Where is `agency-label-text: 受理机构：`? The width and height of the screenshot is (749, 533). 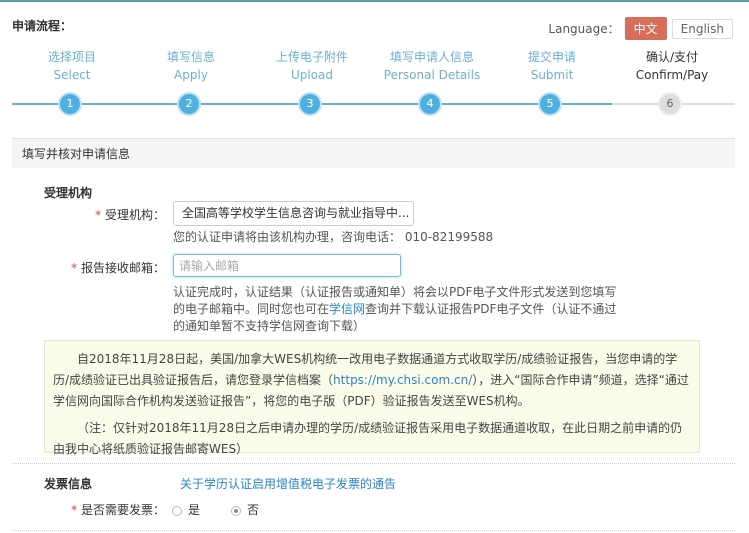 agency-label-text: 受理机构： is located at coordinates (134, 215).